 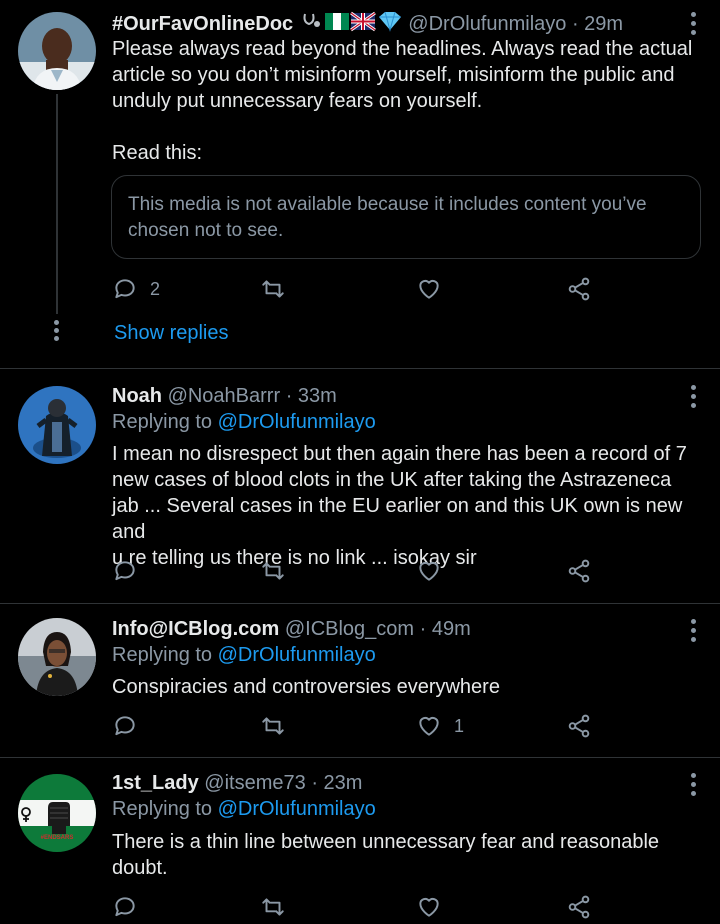 I want to click on display-name: Noah, so click(x=137, y=396).